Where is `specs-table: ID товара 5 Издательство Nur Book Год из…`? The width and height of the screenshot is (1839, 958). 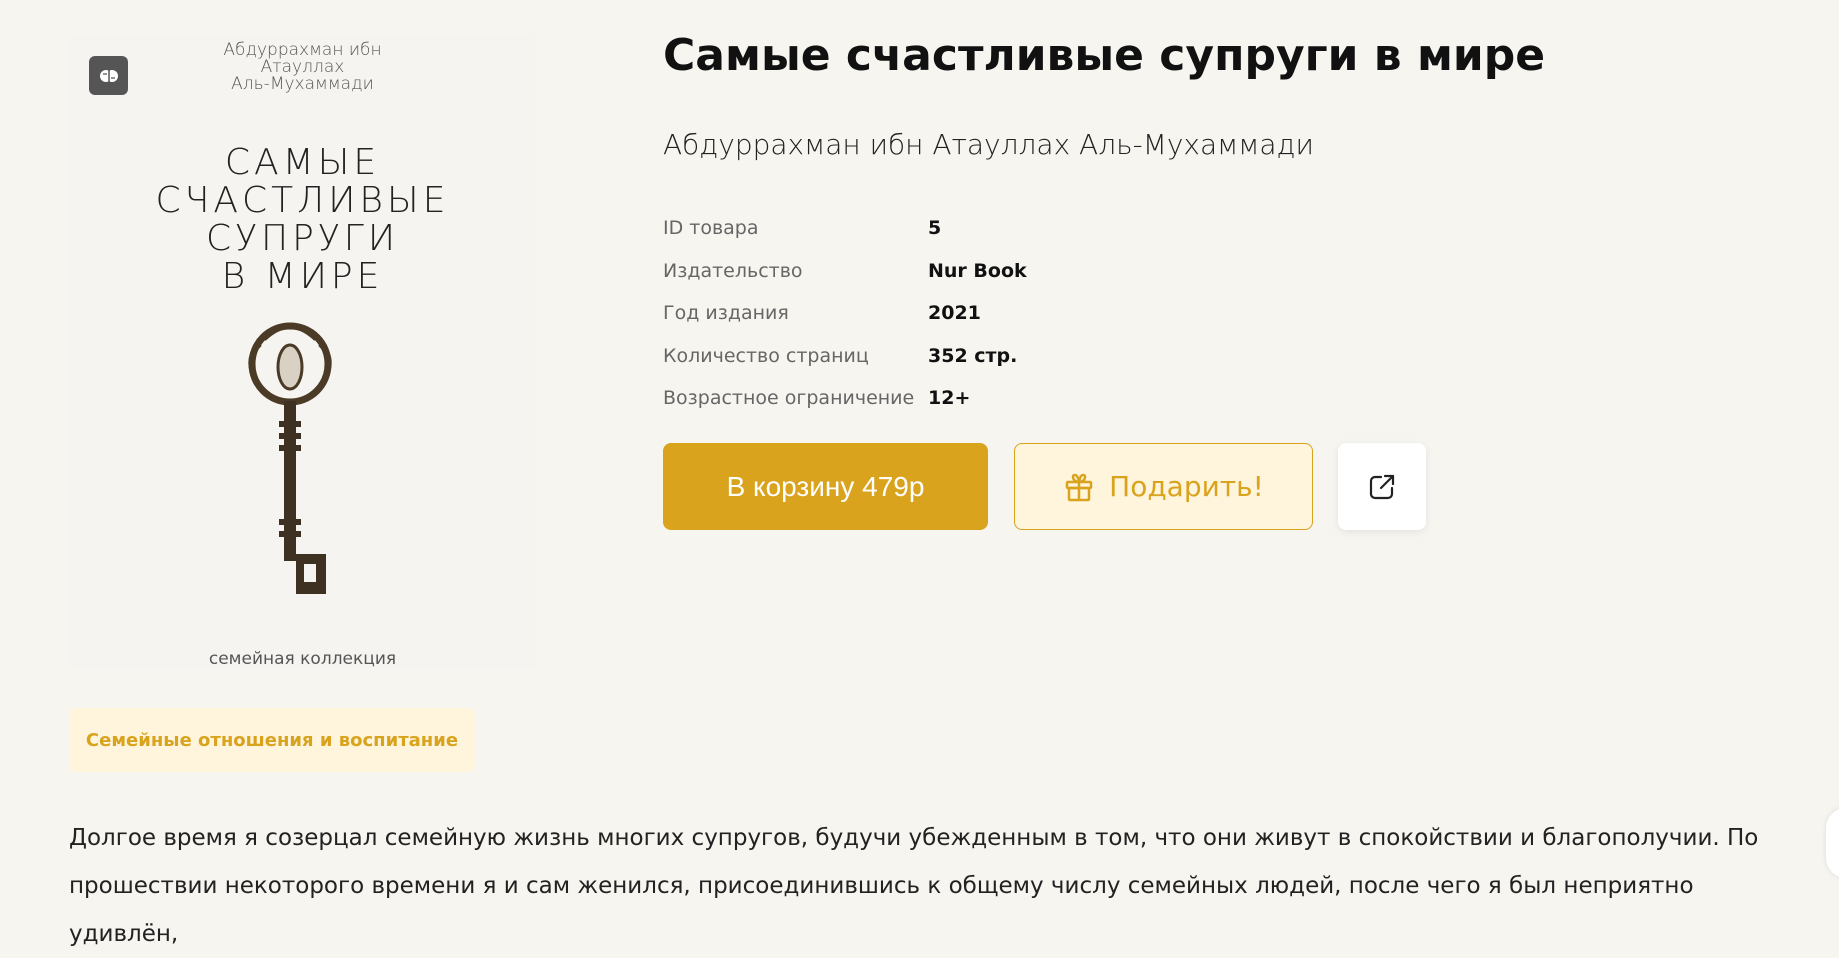
specs-table: ID товара 5 Издательство Nur Book Год из… is located at coordinates (845, 313).